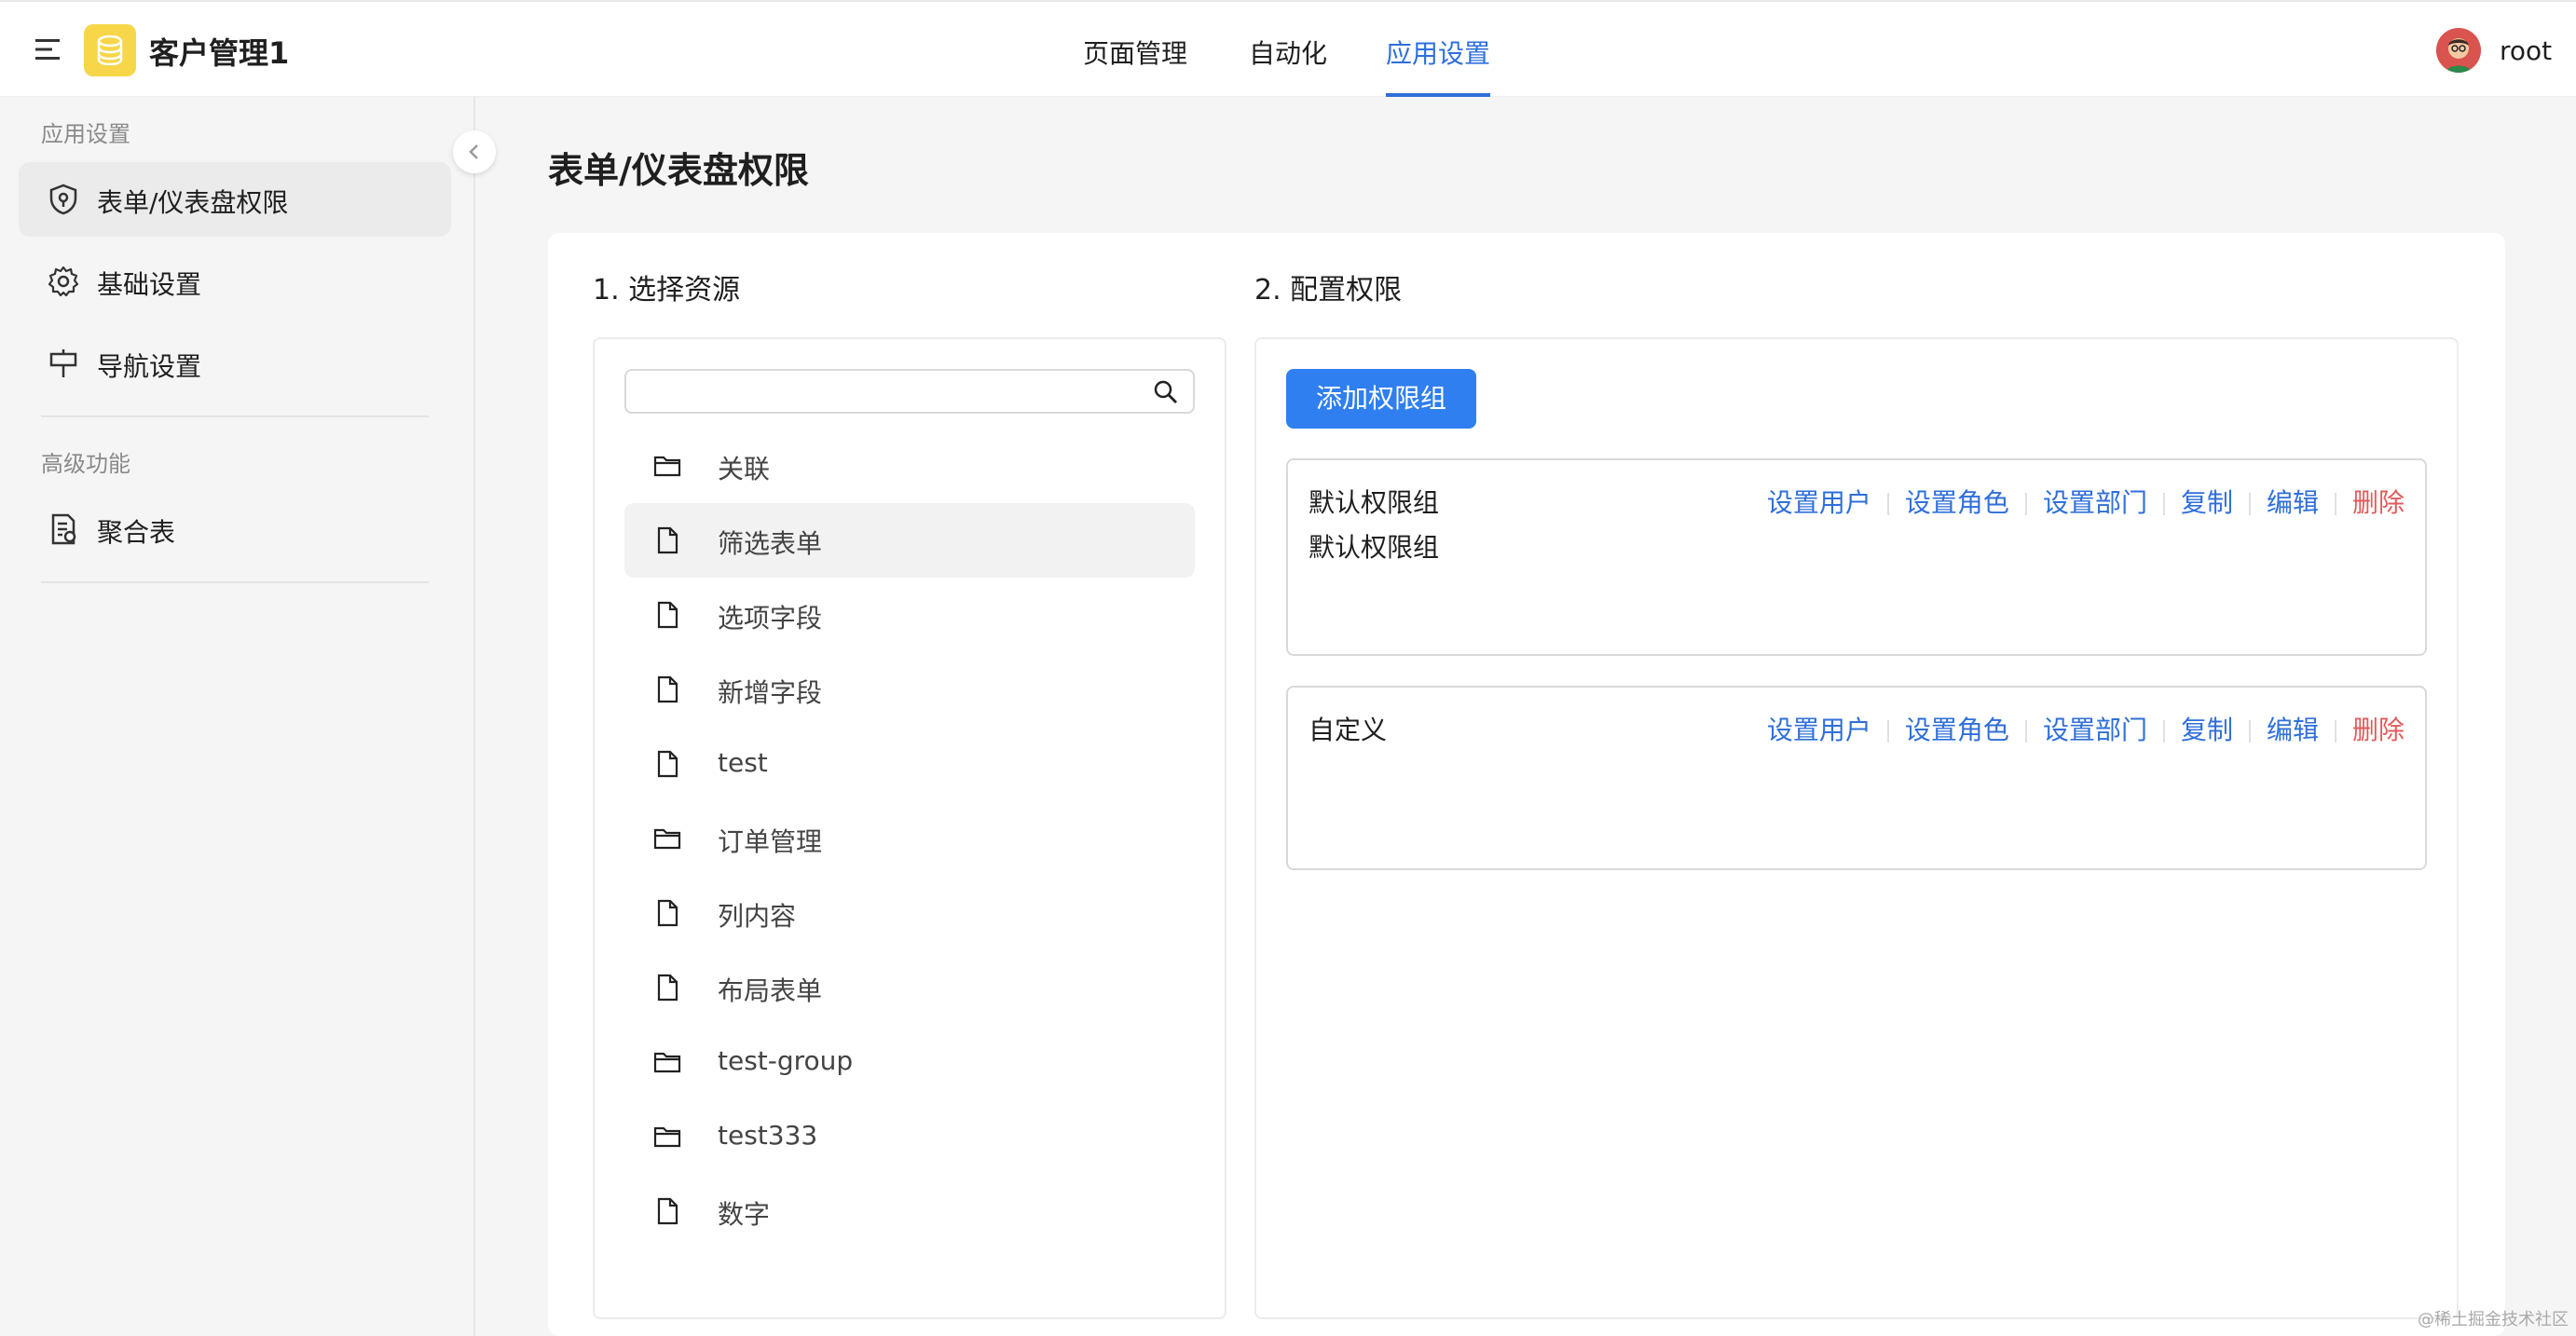 The width and height of the screenshot is (2576, 1336). Describe the element at coordinates (63, 529) in the screenshot. I see `report-icon` at that location.